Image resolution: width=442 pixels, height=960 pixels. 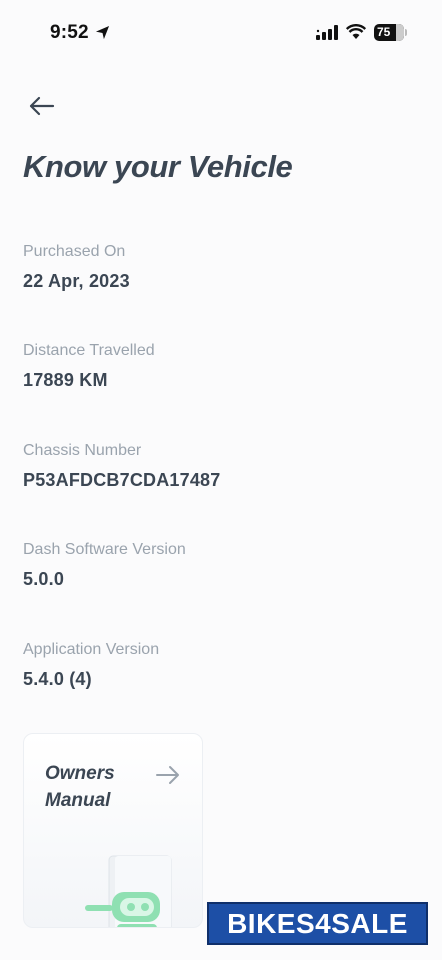 What do you see at coordinates (167, 775) in the screenshot?
I see `arrow-right-icon` at bounding box center [167, 775].